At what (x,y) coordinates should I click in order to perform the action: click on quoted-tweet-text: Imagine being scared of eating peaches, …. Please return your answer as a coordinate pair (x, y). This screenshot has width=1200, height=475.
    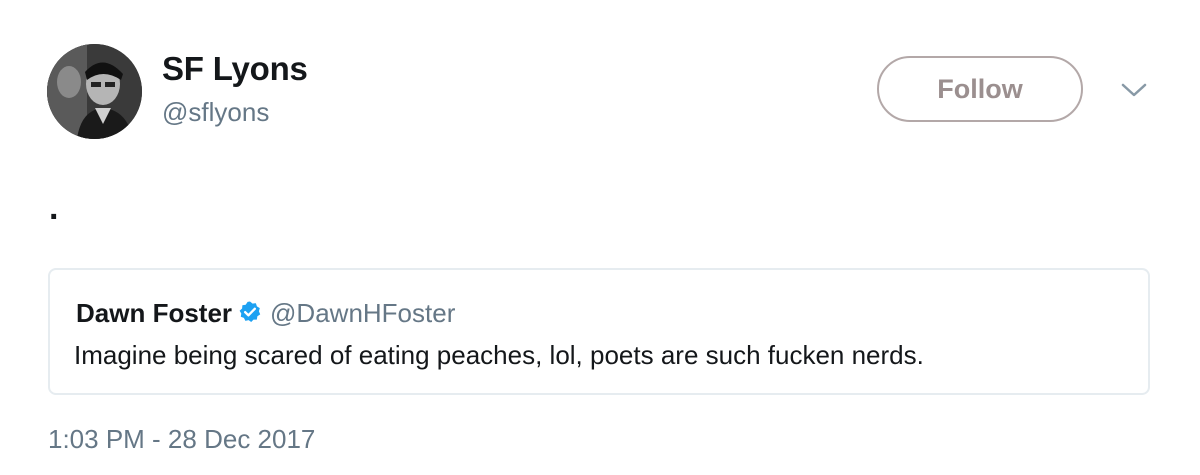
    Looking at the image, I should click on (499, 355).